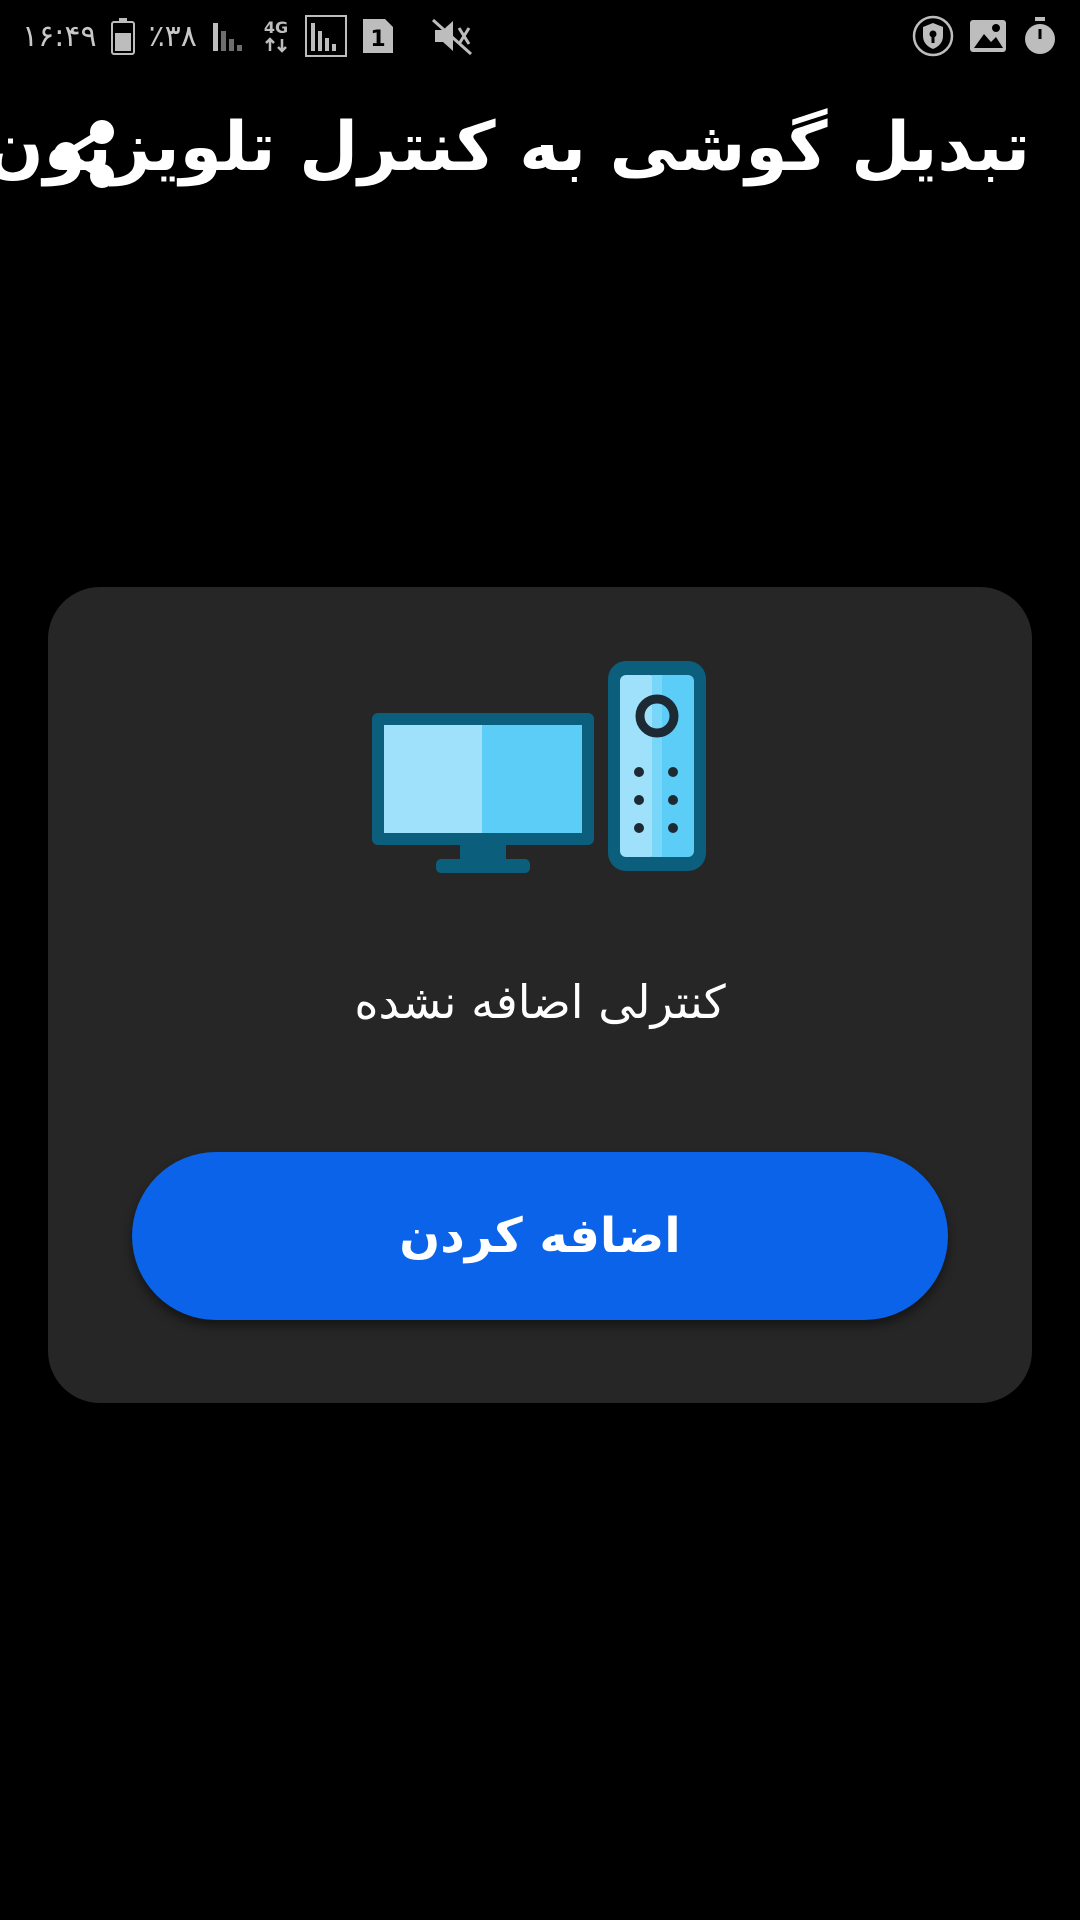 The width and height of the screenshot is (1080, 1920). I want to click on add-control-button-label: اضافه کردن, so click(540, 1236).